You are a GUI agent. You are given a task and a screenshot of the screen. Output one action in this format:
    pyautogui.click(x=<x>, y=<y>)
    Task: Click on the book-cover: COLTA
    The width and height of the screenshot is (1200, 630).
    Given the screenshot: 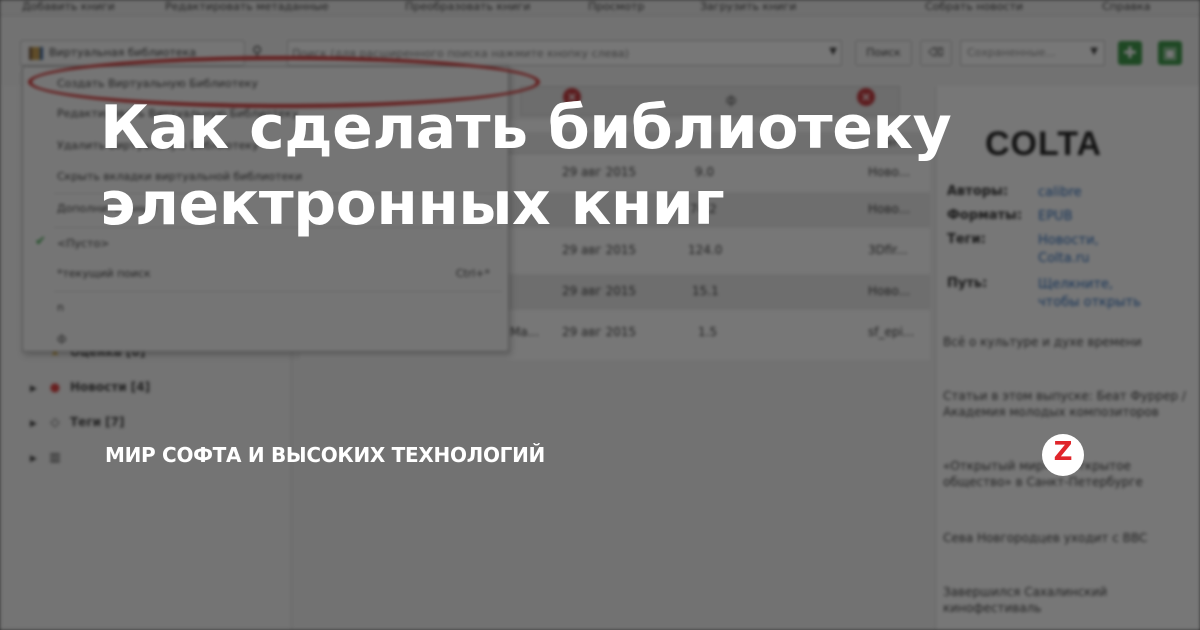 What is the action you would take?
    pyautogui.click(x=1043, y=144)
    